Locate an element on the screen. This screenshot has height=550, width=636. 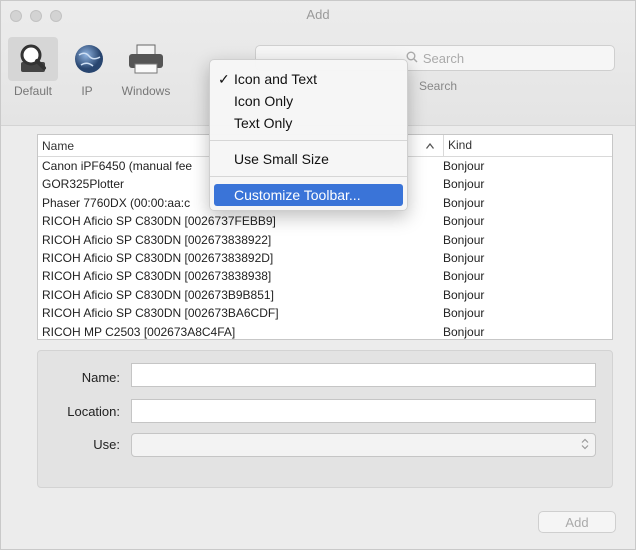
menu-item-icon-only: Icon Only is located at coordinates (308, 101).